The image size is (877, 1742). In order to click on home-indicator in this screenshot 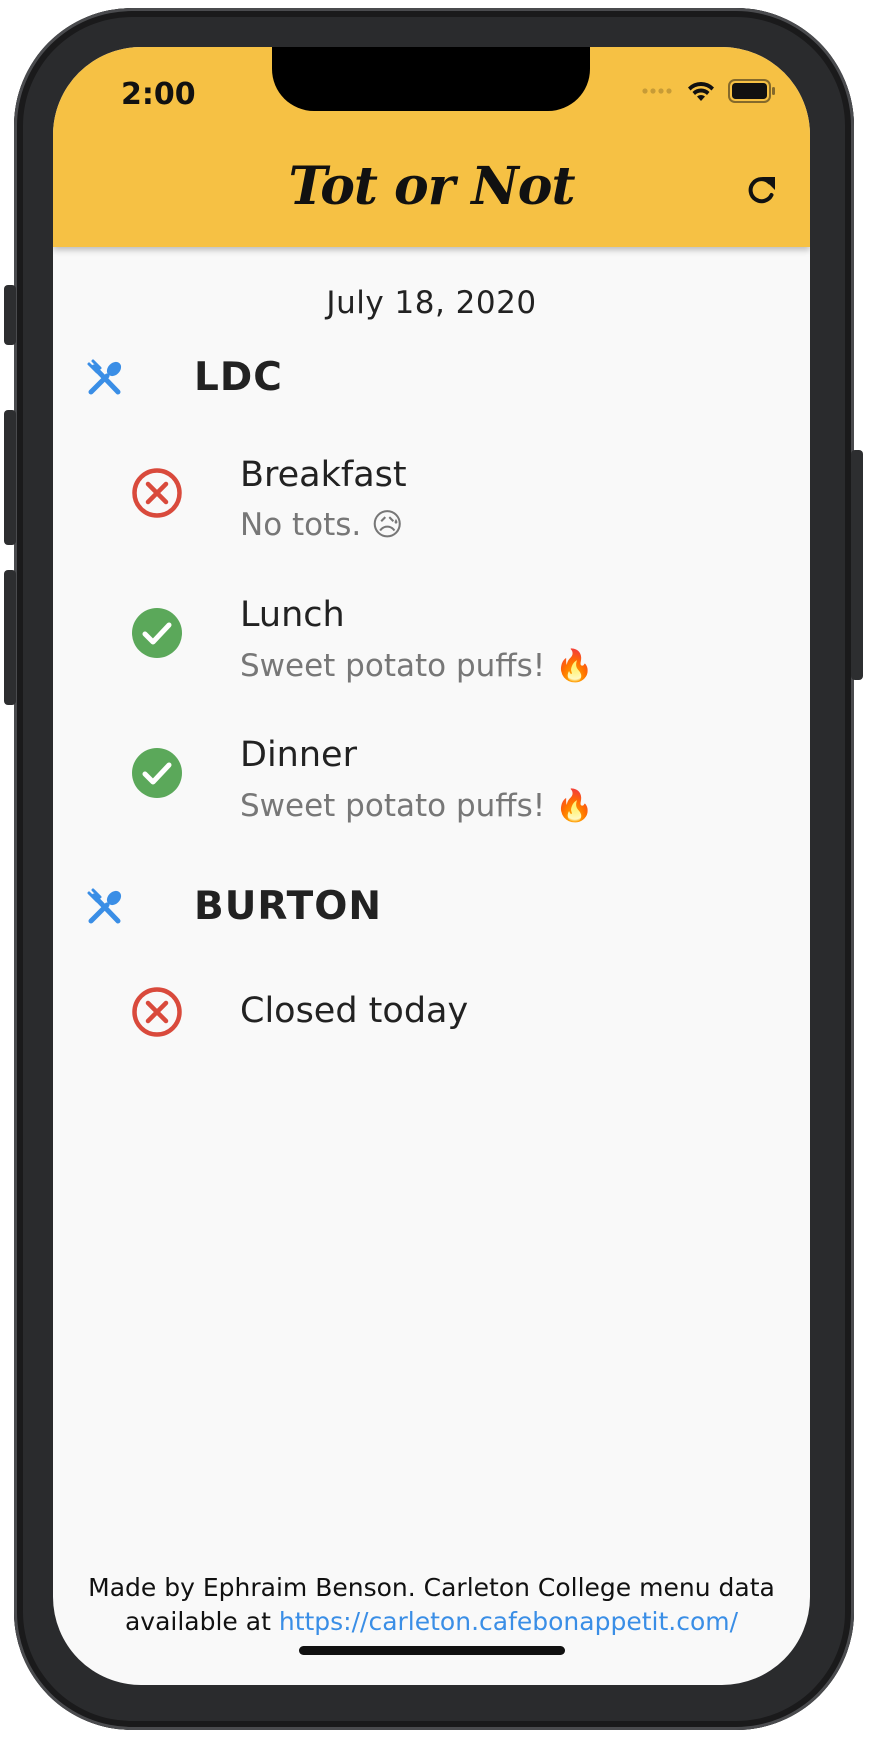, I will do `click(432, 1650)`.